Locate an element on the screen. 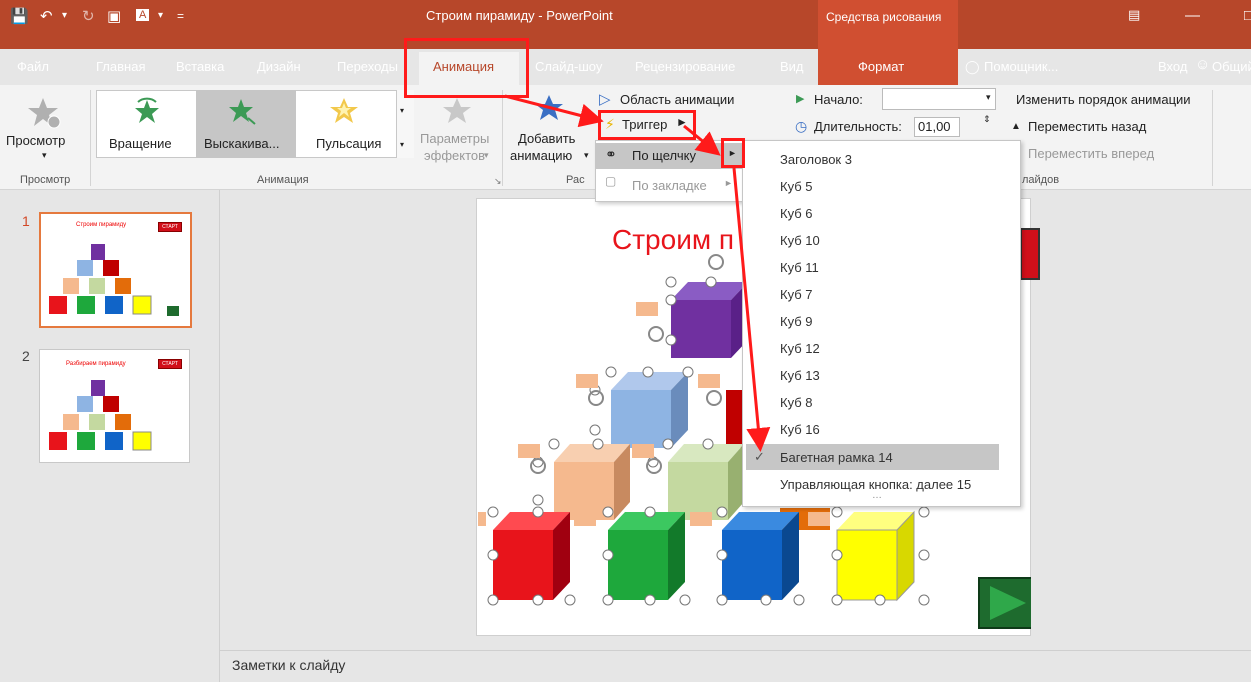  undo-dropdown-icon: ▾ is located at coordinates (64, 15).